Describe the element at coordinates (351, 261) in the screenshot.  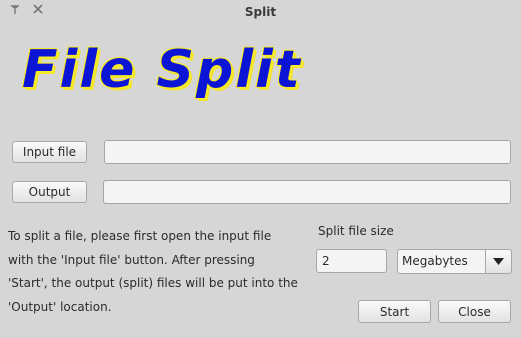
I see `split-size-input` at that location.